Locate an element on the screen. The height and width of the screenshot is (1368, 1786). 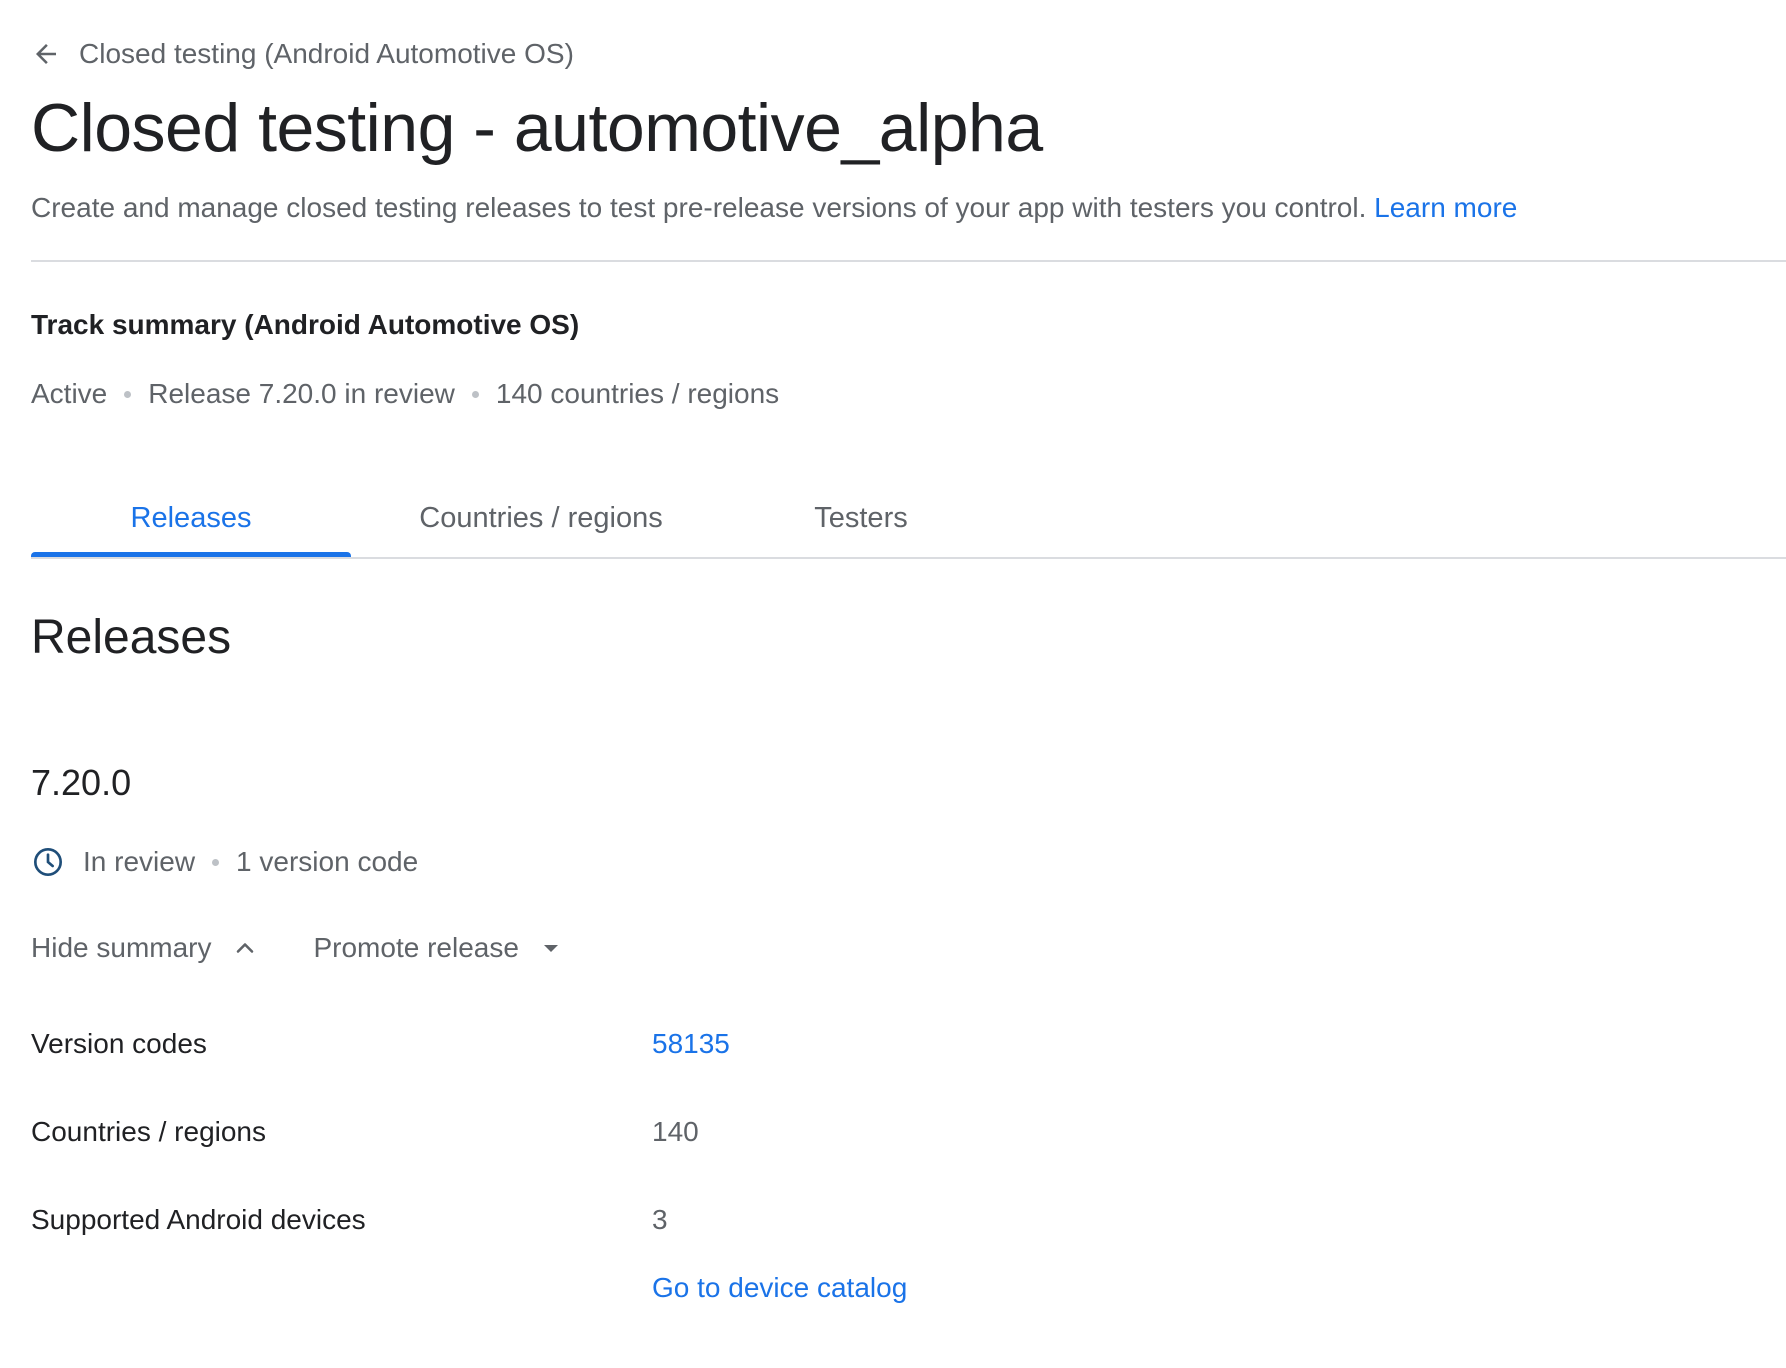
release-actions: Hide summary Promote release is located at coordinates (297, 948).